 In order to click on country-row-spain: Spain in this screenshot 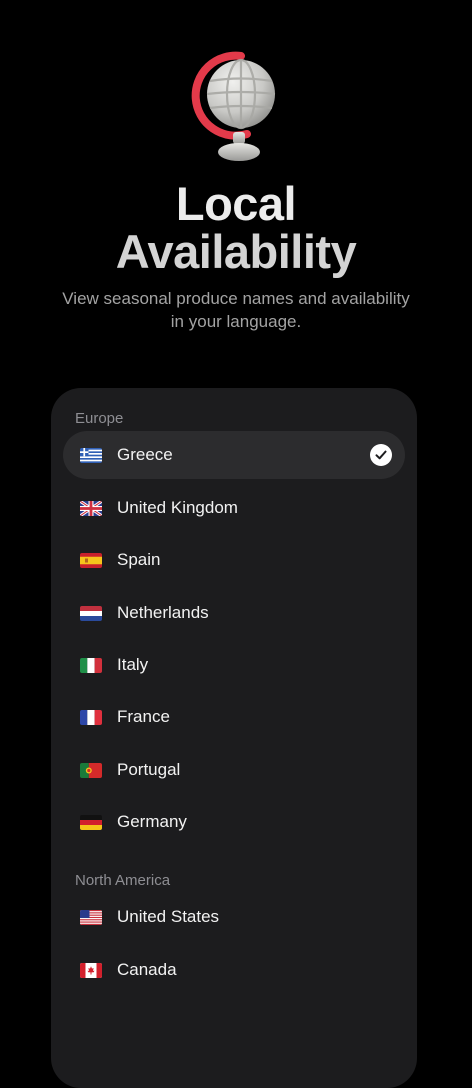, I will do `click(234, 560)`.